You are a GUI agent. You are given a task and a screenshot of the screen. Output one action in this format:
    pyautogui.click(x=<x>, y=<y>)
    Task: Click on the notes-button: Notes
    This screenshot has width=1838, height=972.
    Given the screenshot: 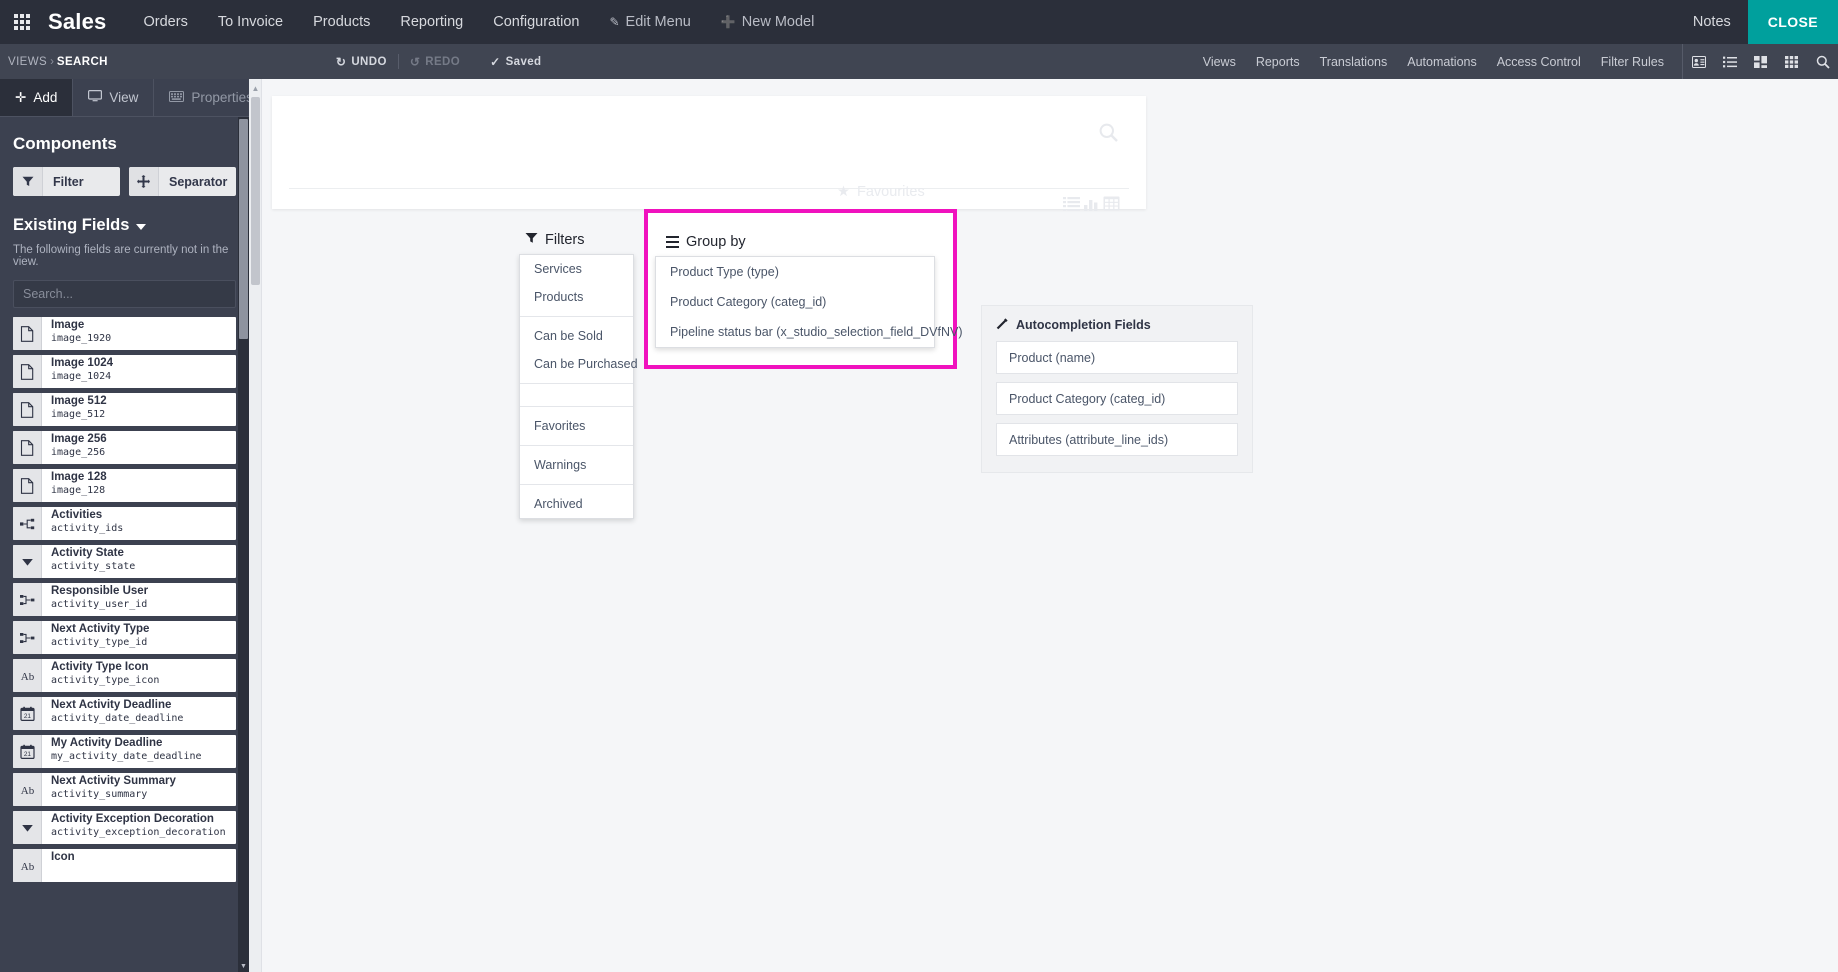 What is the action you would take?
    pyautogui.click(x=1712, y=22)
    